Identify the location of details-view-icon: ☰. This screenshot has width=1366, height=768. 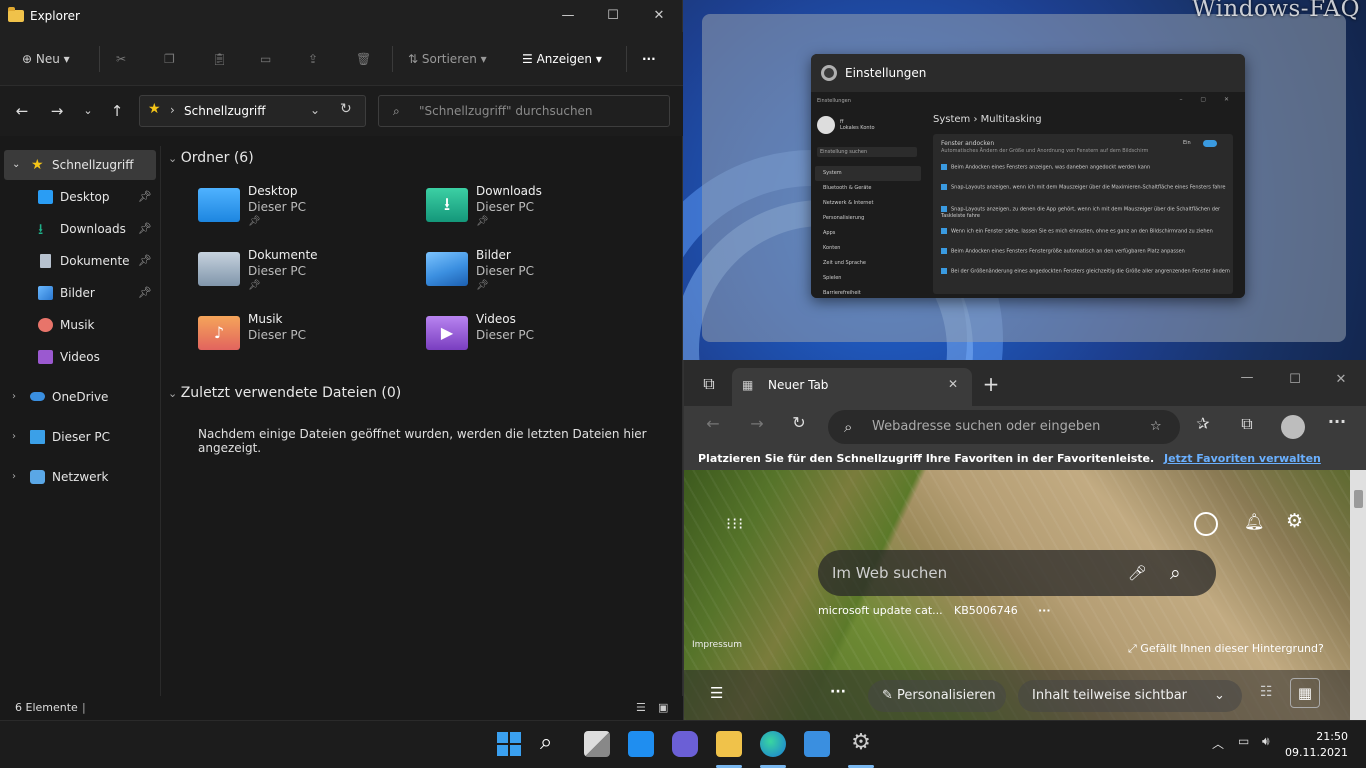
(641, 708).